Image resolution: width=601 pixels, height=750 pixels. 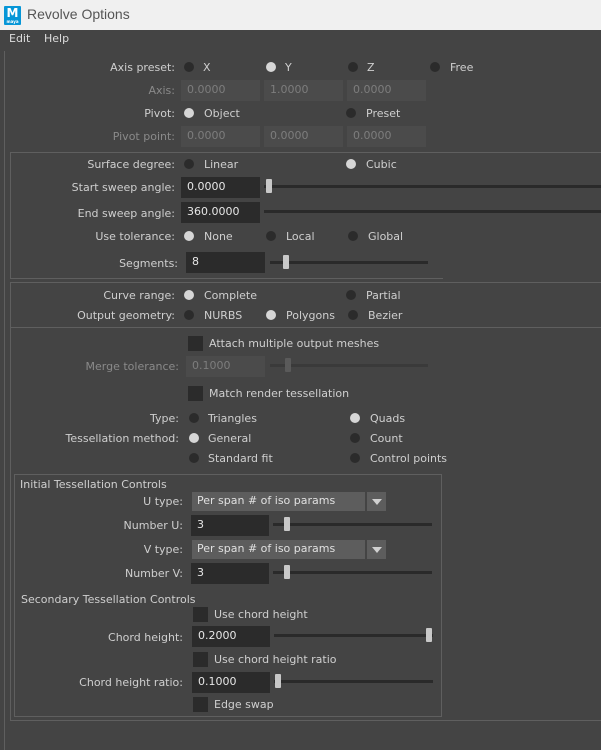 What do you see at coordinates (19, 38) in the screenshot?
I see `menu-edit: Edit` at bounding box center [19, 38].